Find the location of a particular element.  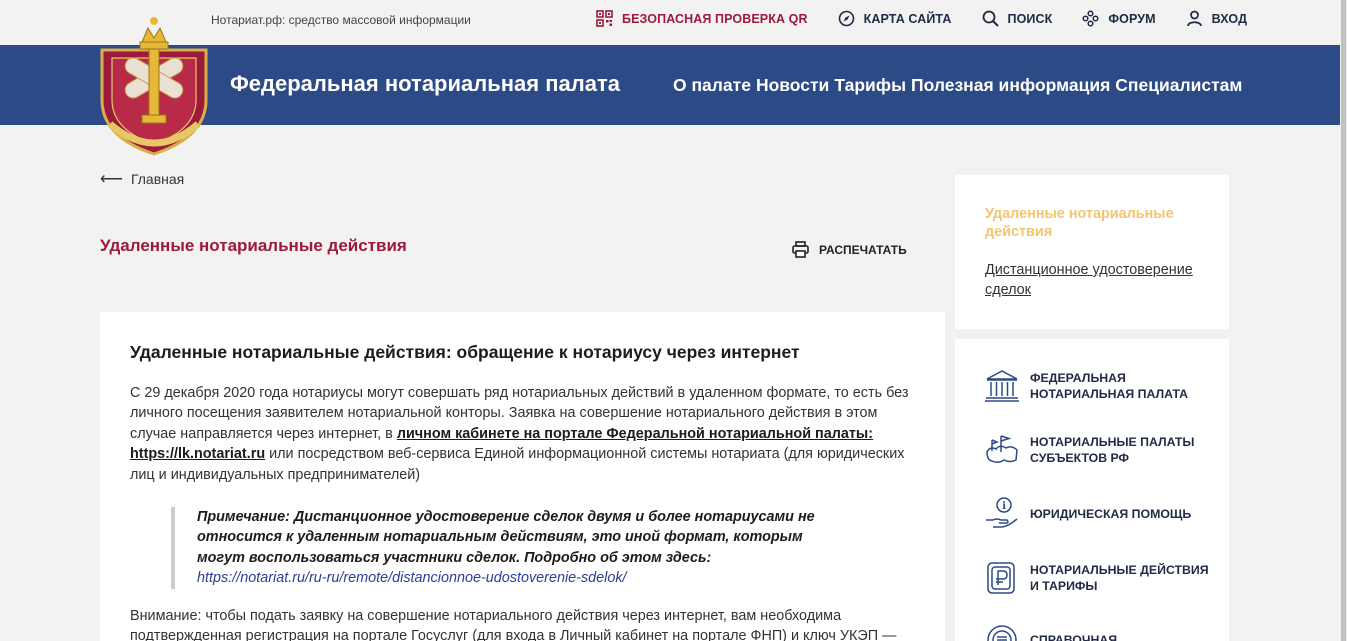

page-scrollbar is located at coordinates (1343, 320).